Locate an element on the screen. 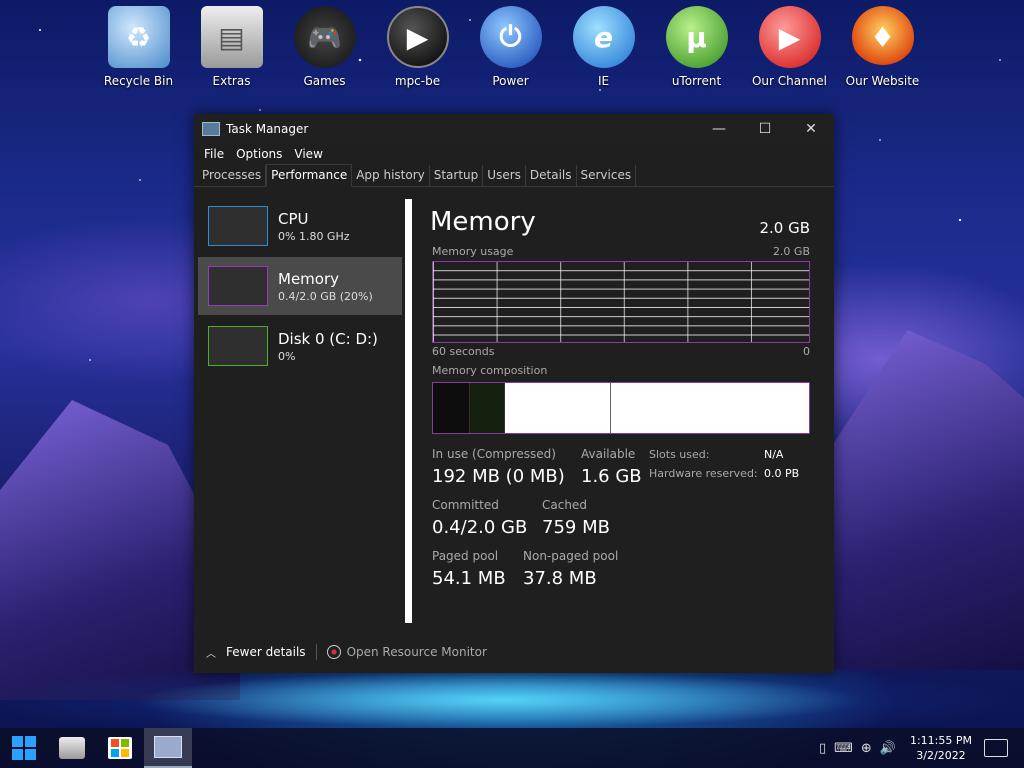  stat-in-use: In use (Compressed) 192 MB (0 MB) is located at coordinates (498, 467).